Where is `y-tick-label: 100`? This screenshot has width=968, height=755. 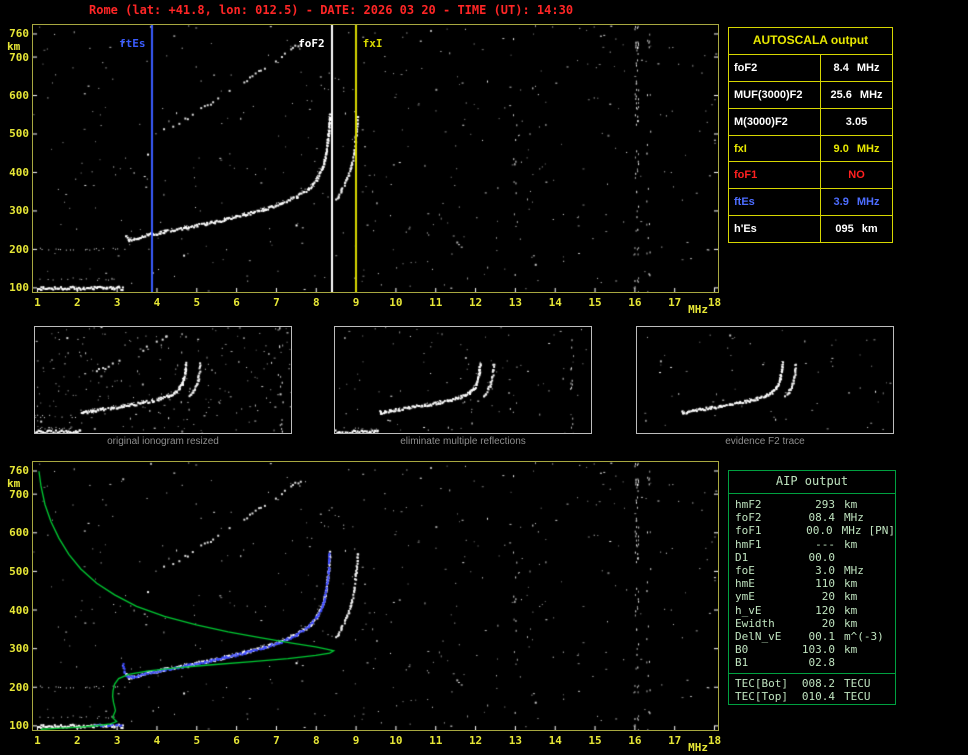
y-tick-label: 100 is located at coordinates (19, 726).